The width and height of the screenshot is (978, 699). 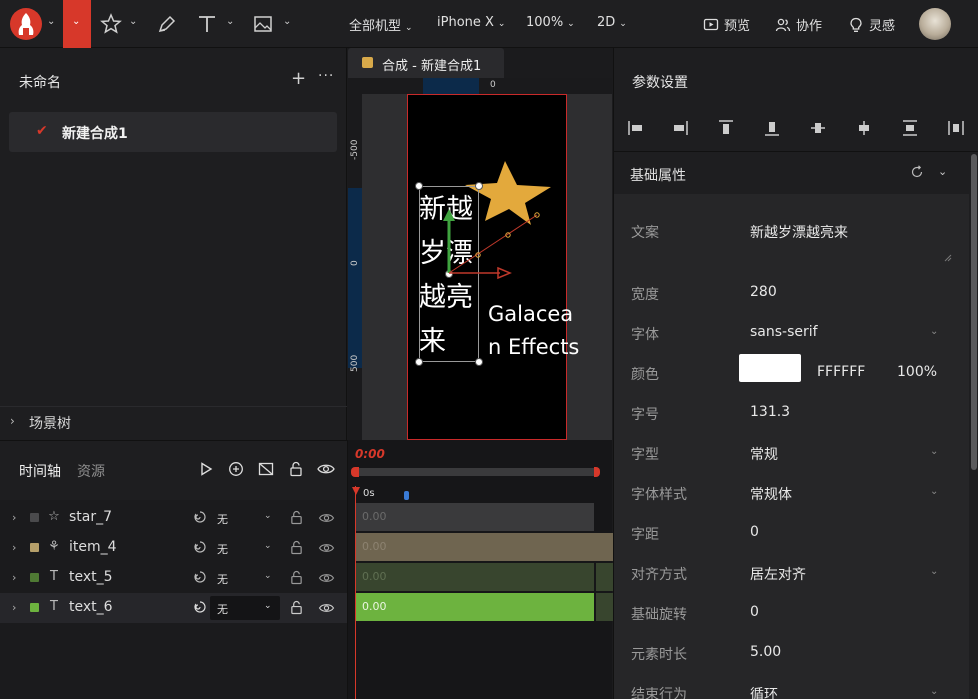 I want to click on more-options-button: ···, so click(x=326, y=76).